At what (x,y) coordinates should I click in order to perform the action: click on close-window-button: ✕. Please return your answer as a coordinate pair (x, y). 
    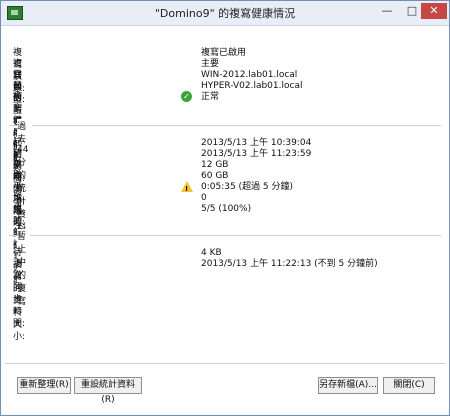
    Looking at the image, I should click on (434, 11).